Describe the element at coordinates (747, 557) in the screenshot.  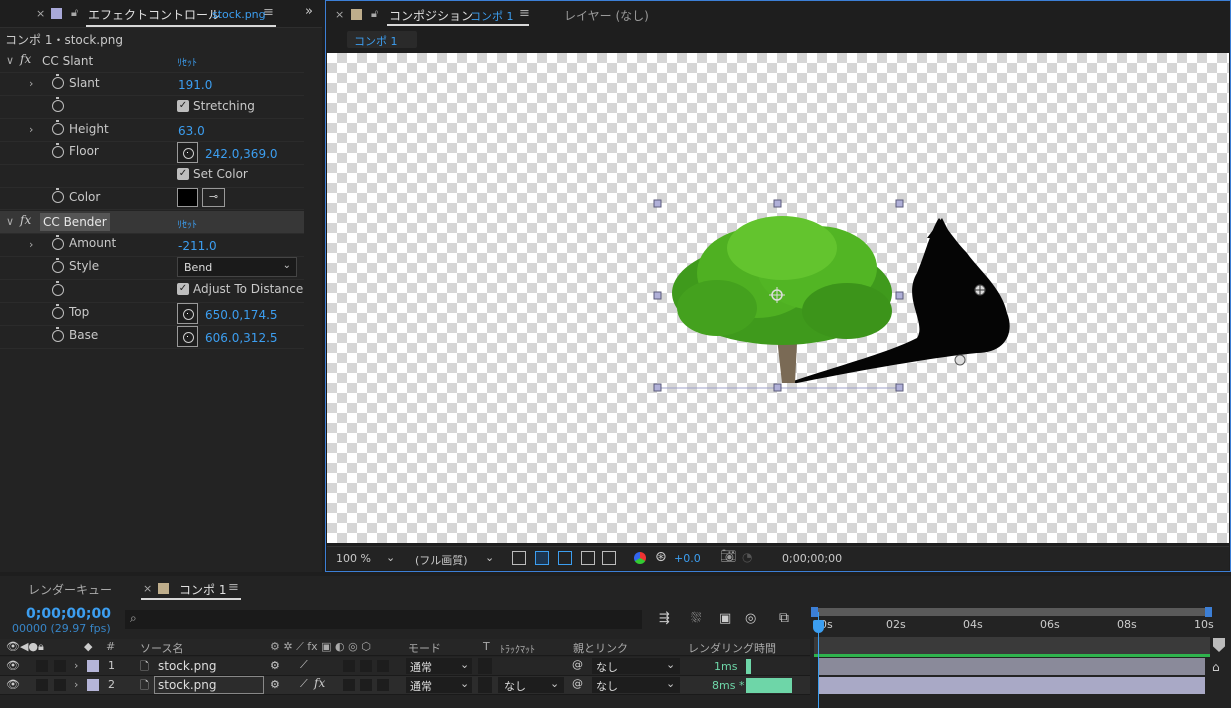
I see `show-snapshot-icon: ◔` at that location.